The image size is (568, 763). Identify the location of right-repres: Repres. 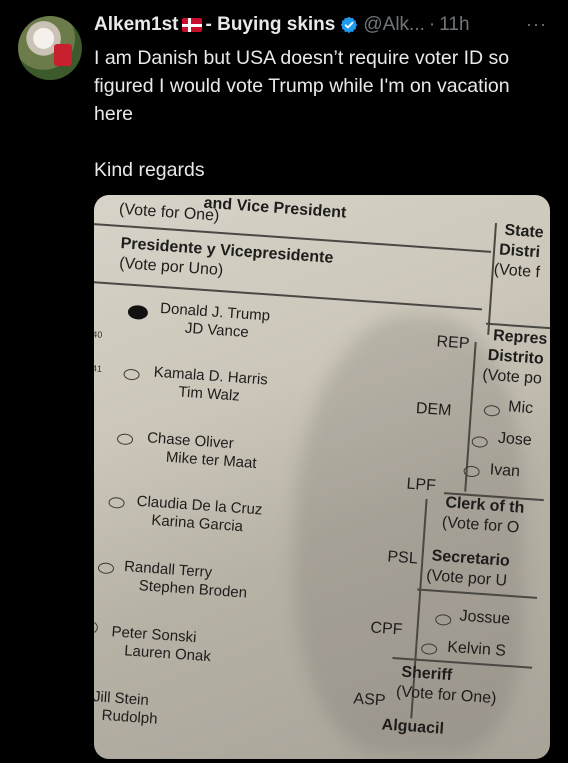
(520, 337).